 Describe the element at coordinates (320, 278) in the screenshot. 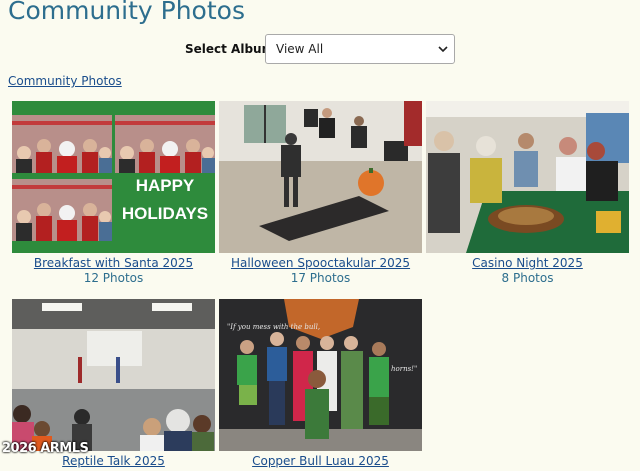

I see `album-photo-count: 17 Photos` at that location.